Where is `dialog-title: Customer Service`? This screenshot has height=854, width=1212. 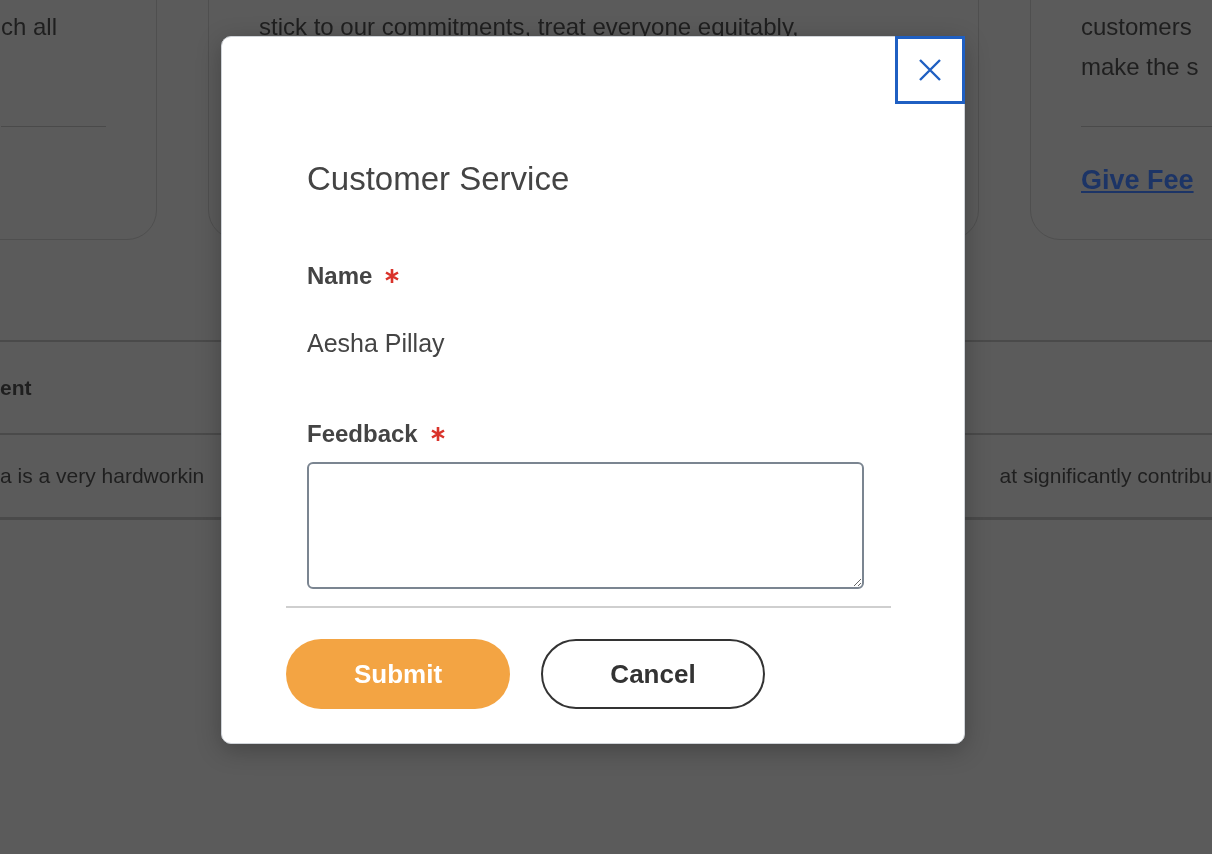
dialog-title: Customer Service is located at coordinates (439, 179).